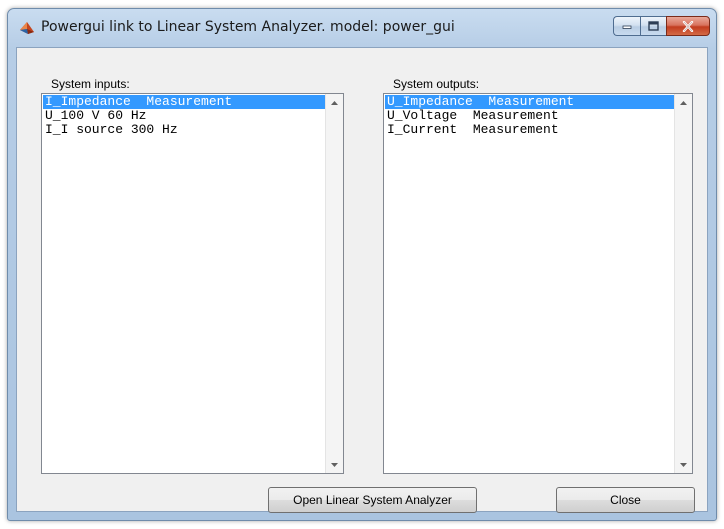 The image size is (724, 529). I want to click on close-window-button, so click(688, 26).